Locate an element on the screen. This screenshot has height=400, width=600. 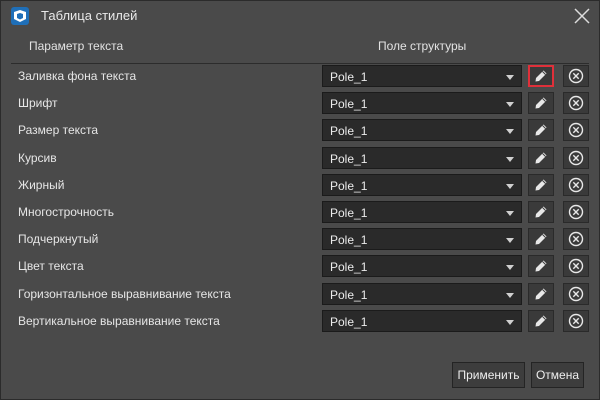
style-row: Цвет текста Pole_1 is located at coordinates (300, 266).